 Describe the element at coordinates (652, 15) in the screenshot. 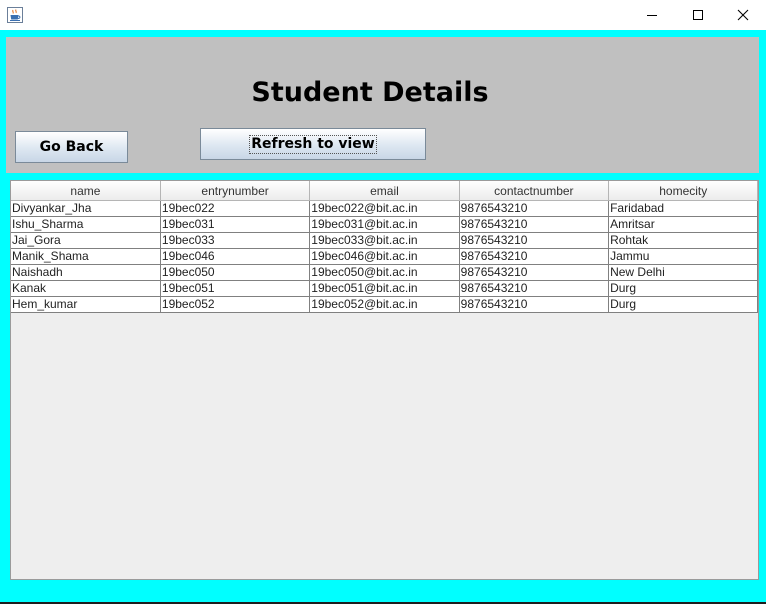

I see `minimize-icon` at that location.